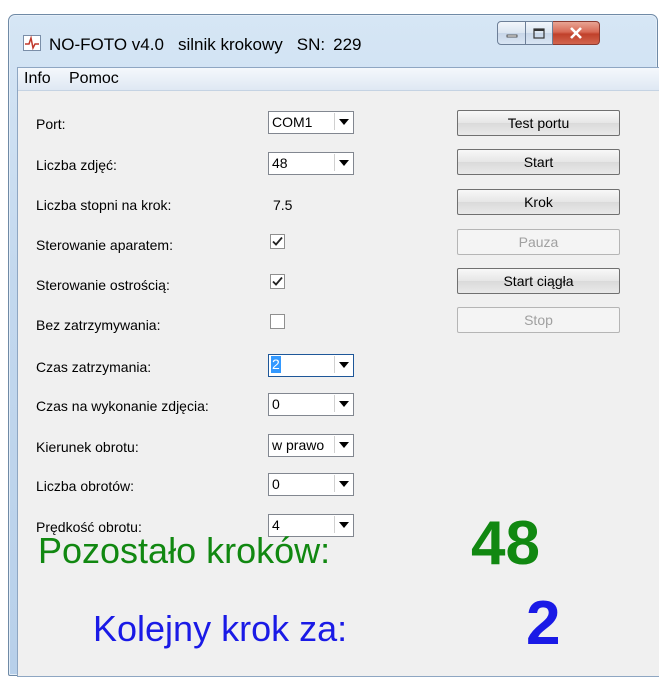 Image resolution: width=659 pixels, height=684 pixels. Describe the element at coordinates (347, 44) in the screenshot. I see `serial-number: 229` at that location.